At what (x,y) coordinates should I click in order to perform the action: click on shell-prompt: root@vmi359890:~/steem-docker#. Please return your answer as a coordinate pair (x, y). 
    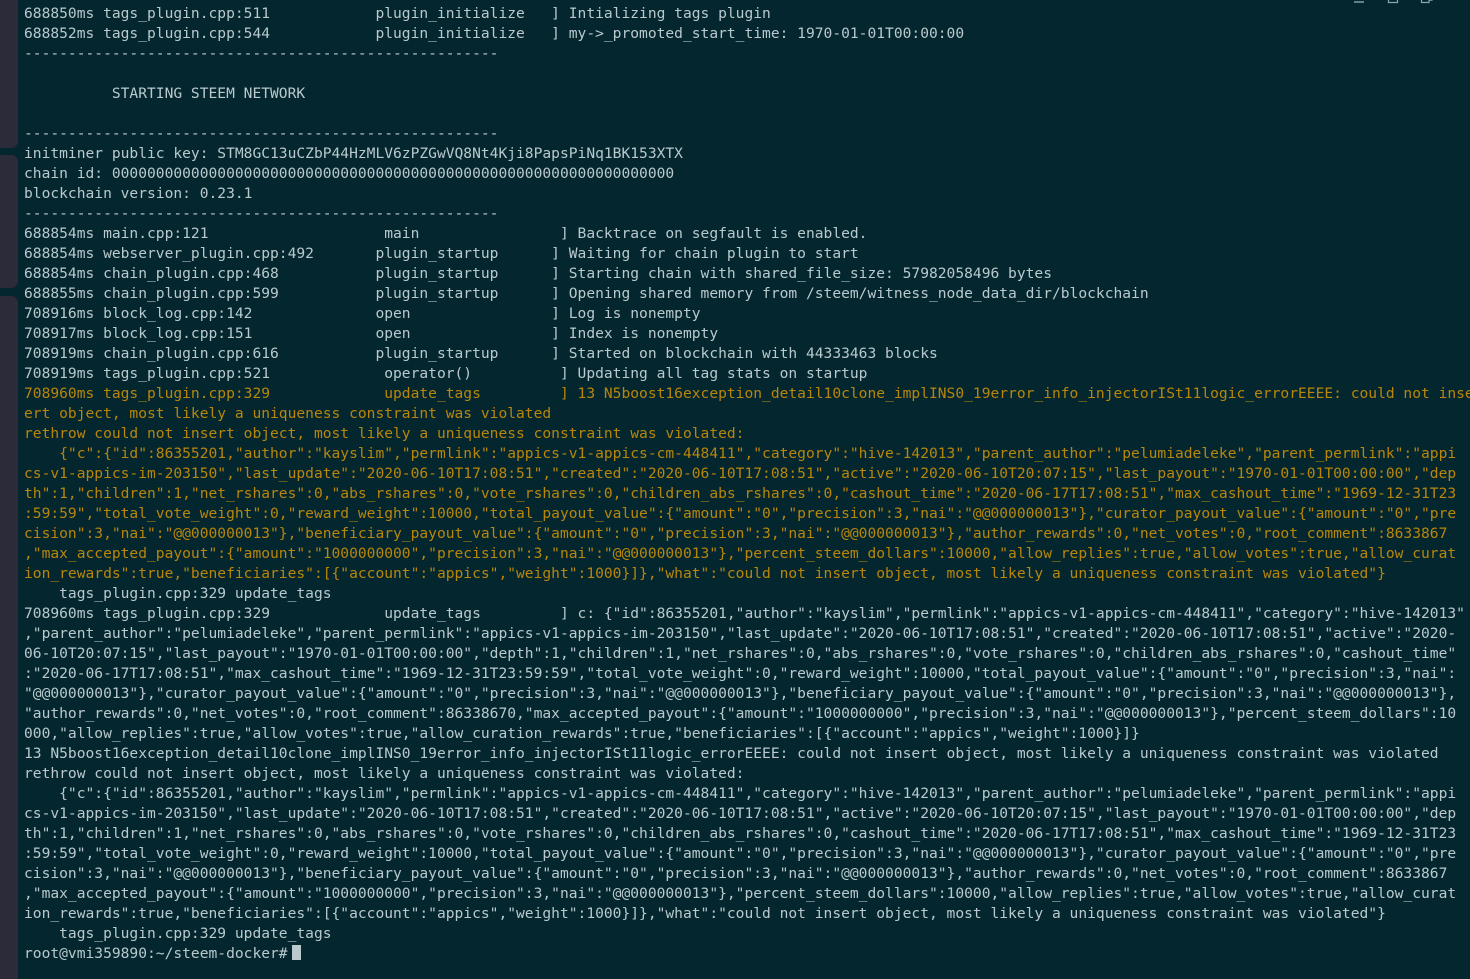
    Looking at the image, I should click on (156, 953).